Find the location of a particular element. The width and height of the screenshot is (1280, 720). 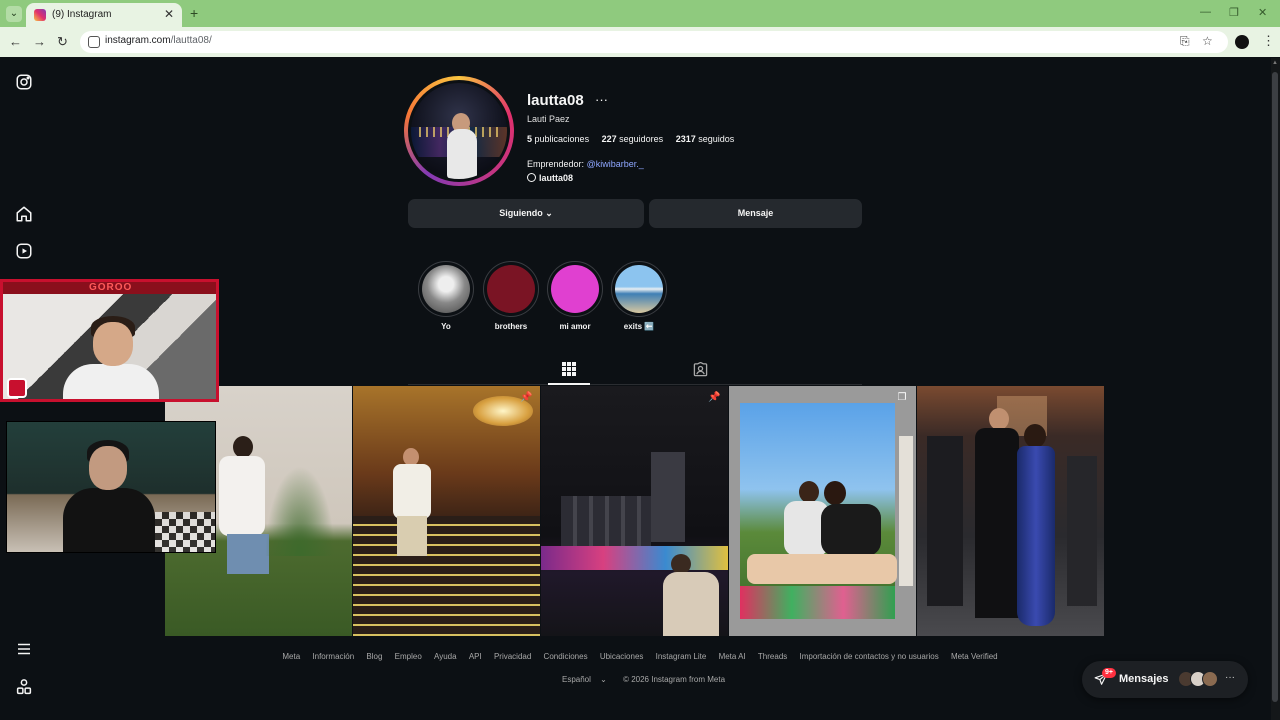

address-bar: instagram.com/lautta08/ ⎘ ☆ is located at coordinates (654, 42).